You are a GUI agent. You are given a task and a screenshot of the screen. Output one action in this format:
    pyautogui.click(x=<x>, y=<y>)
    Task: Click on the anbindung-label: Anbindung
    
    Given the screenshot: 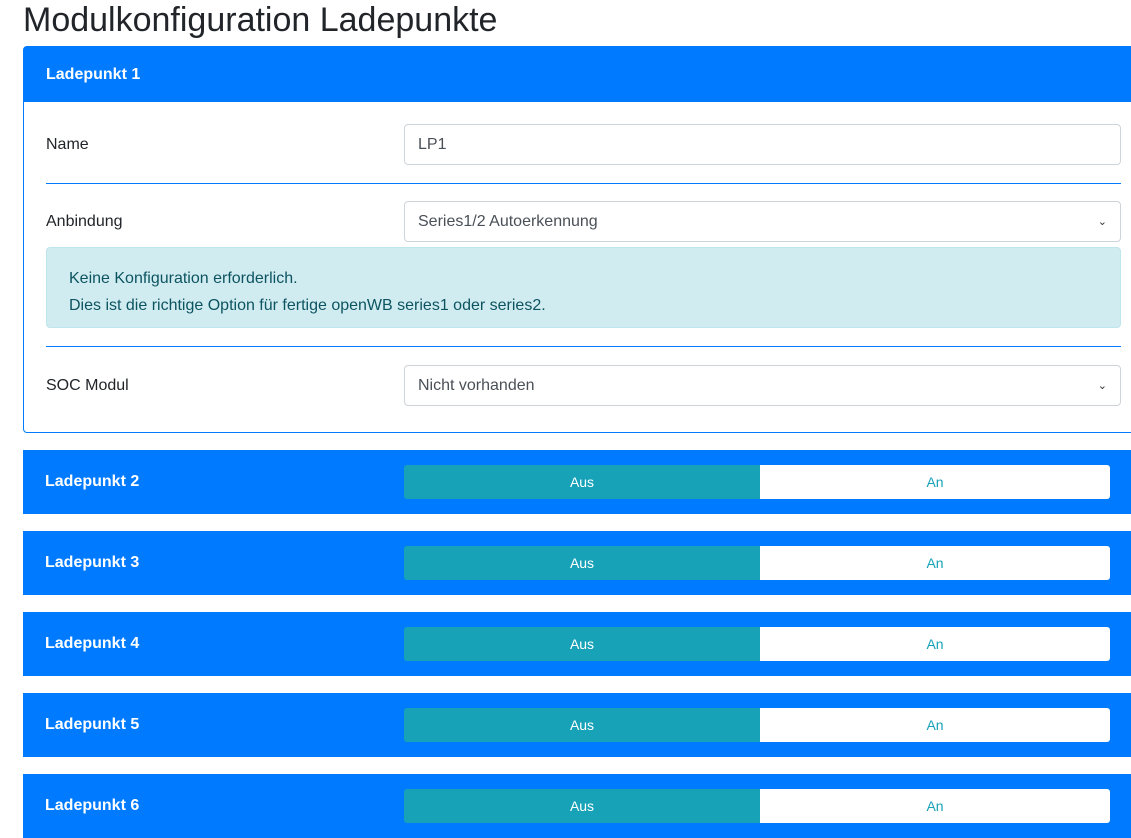 What is the action you would take?
    pyautogui.click(x=84, y=221)
    